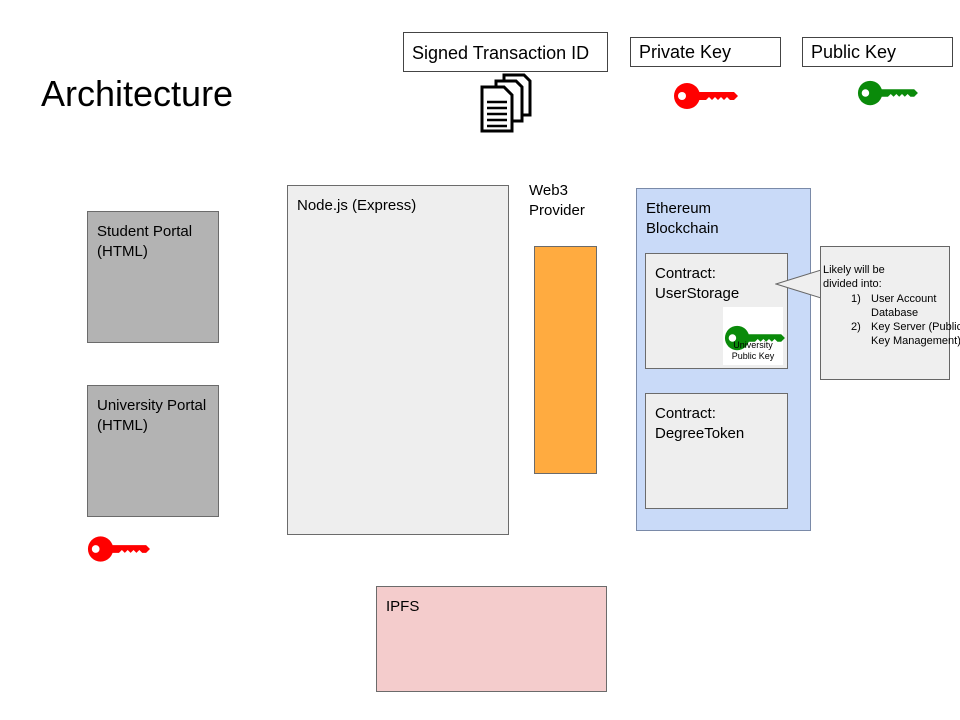  What do you see at coordinates (398, 360) in the screenshot?
I see `nodejs-server-box: Node.js (Express)` at bounding box center [398, 360].